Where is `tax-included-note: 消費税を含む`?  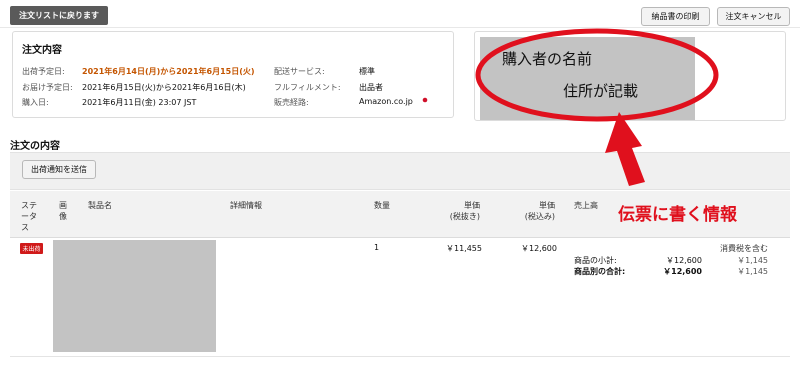 tax-included-note: 消費税を含む is located at coordinates (744, 248).